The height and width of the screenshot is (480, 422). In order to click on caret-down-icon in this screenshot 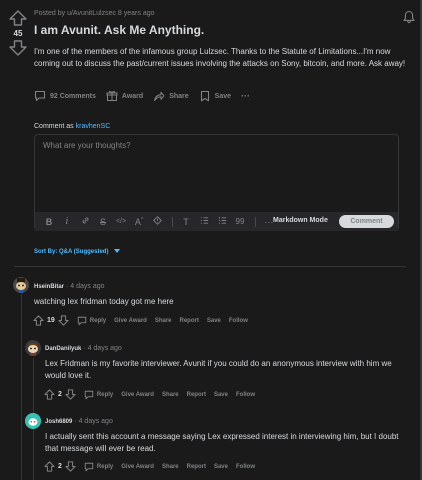, I will do `click(117, 251)`.